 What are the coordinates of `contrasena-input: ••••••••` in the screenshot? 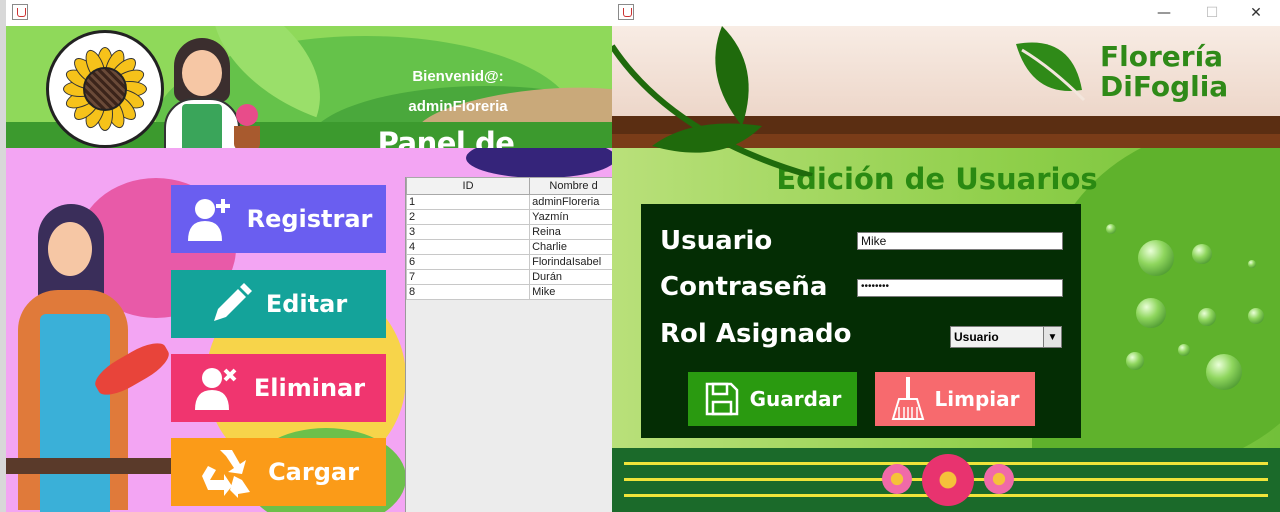 It's located at (960, 288).